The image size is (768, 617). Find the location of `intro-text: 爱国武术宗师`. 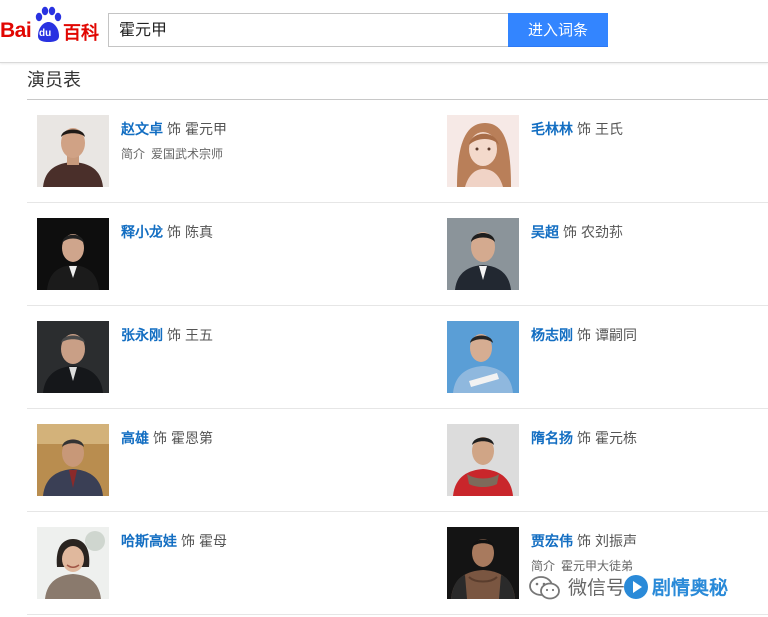

intro-text: 爱国武术宗师 is located at coordinates (187, 154).